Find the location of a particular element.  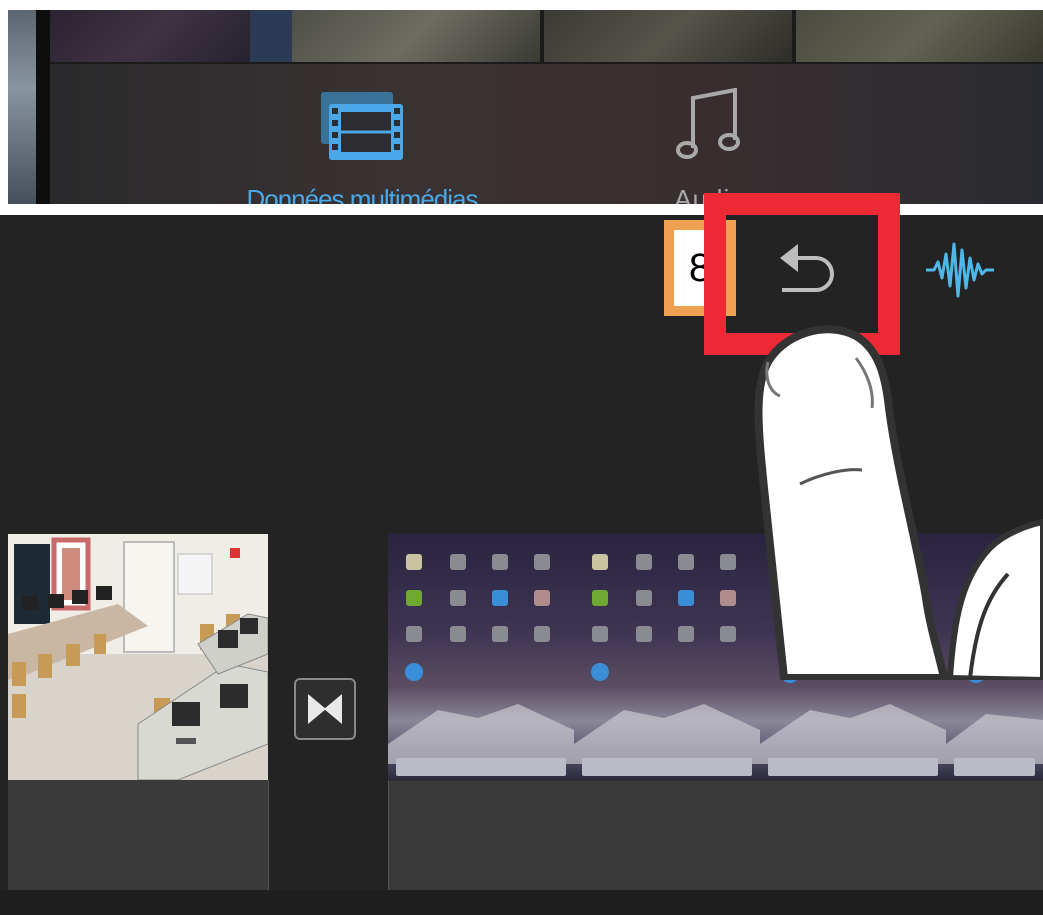

waveform-icon is located at coordinates (960, 269).